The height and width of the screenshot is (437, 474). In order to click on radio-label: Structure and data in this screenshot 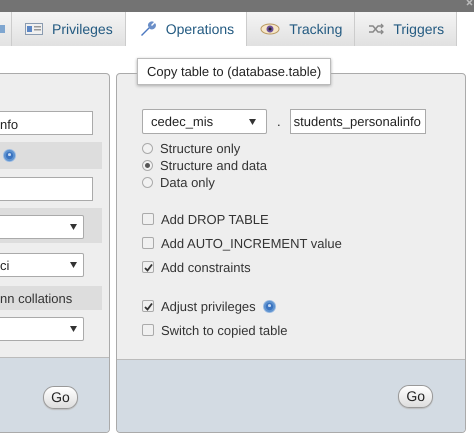, I will do `click(213, 165)`.